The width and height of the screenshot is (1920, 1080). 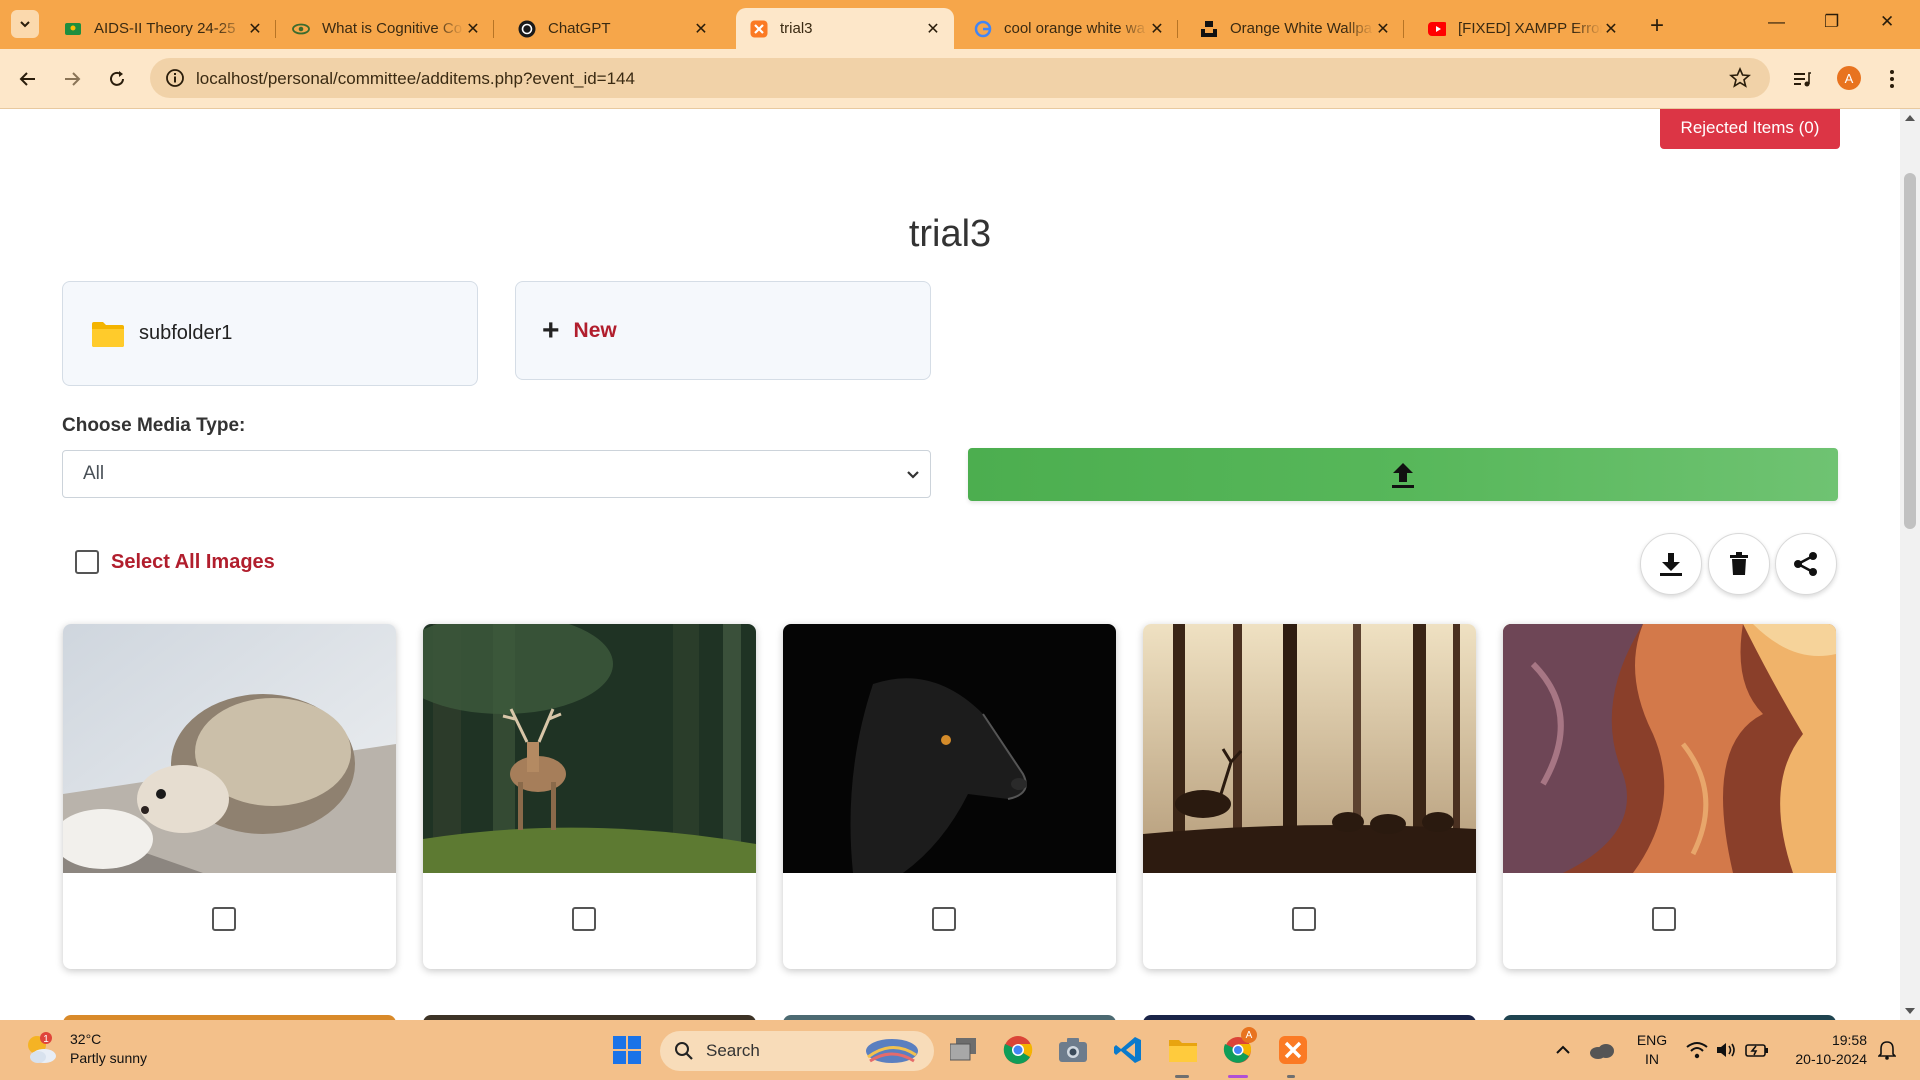 I want to click on battery-button, so click(x=1757, y=1050).